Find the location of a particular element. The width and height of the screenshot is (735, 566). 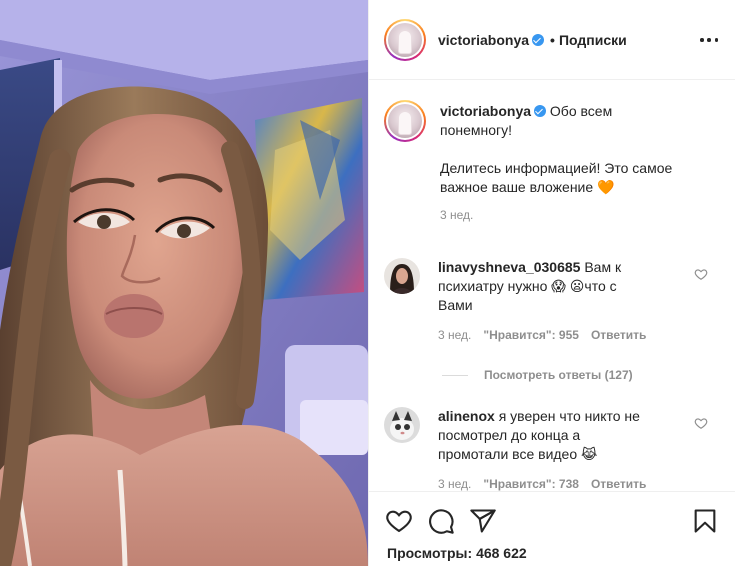

author-avatar-image is located at coordinates (405, 39).